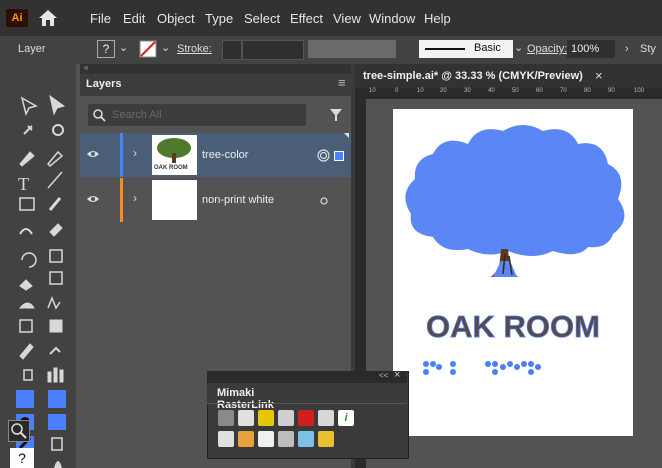 This screenshot has height=468, width=662. I want to click on layer-row: › non-print white, so click(215, 200).